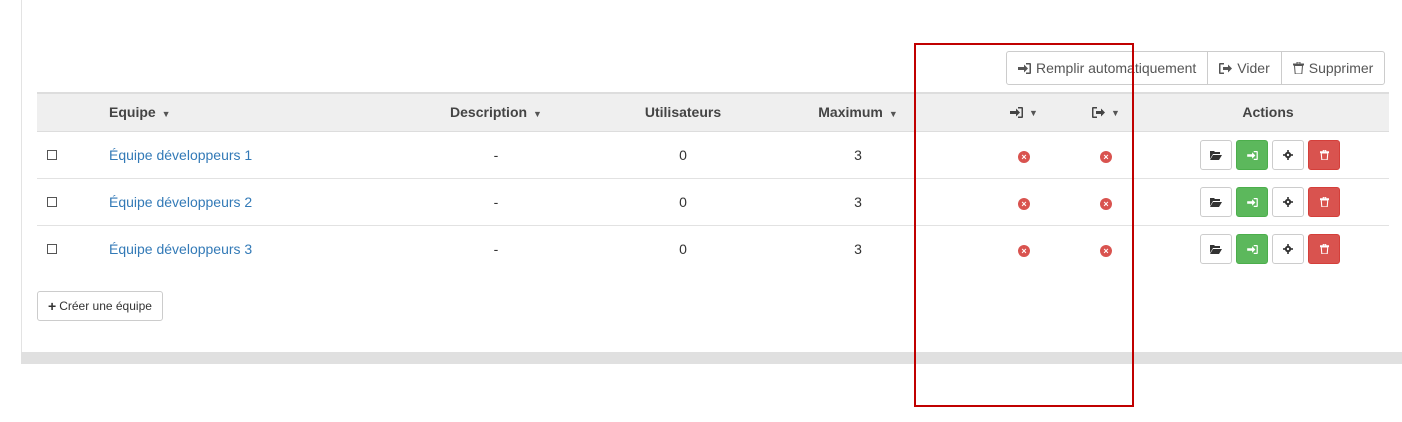 Image resolution: width=1402 pixels, height=422 pixels. I want to click on create-team-button: + Créer une équipe, so click(100, 306).